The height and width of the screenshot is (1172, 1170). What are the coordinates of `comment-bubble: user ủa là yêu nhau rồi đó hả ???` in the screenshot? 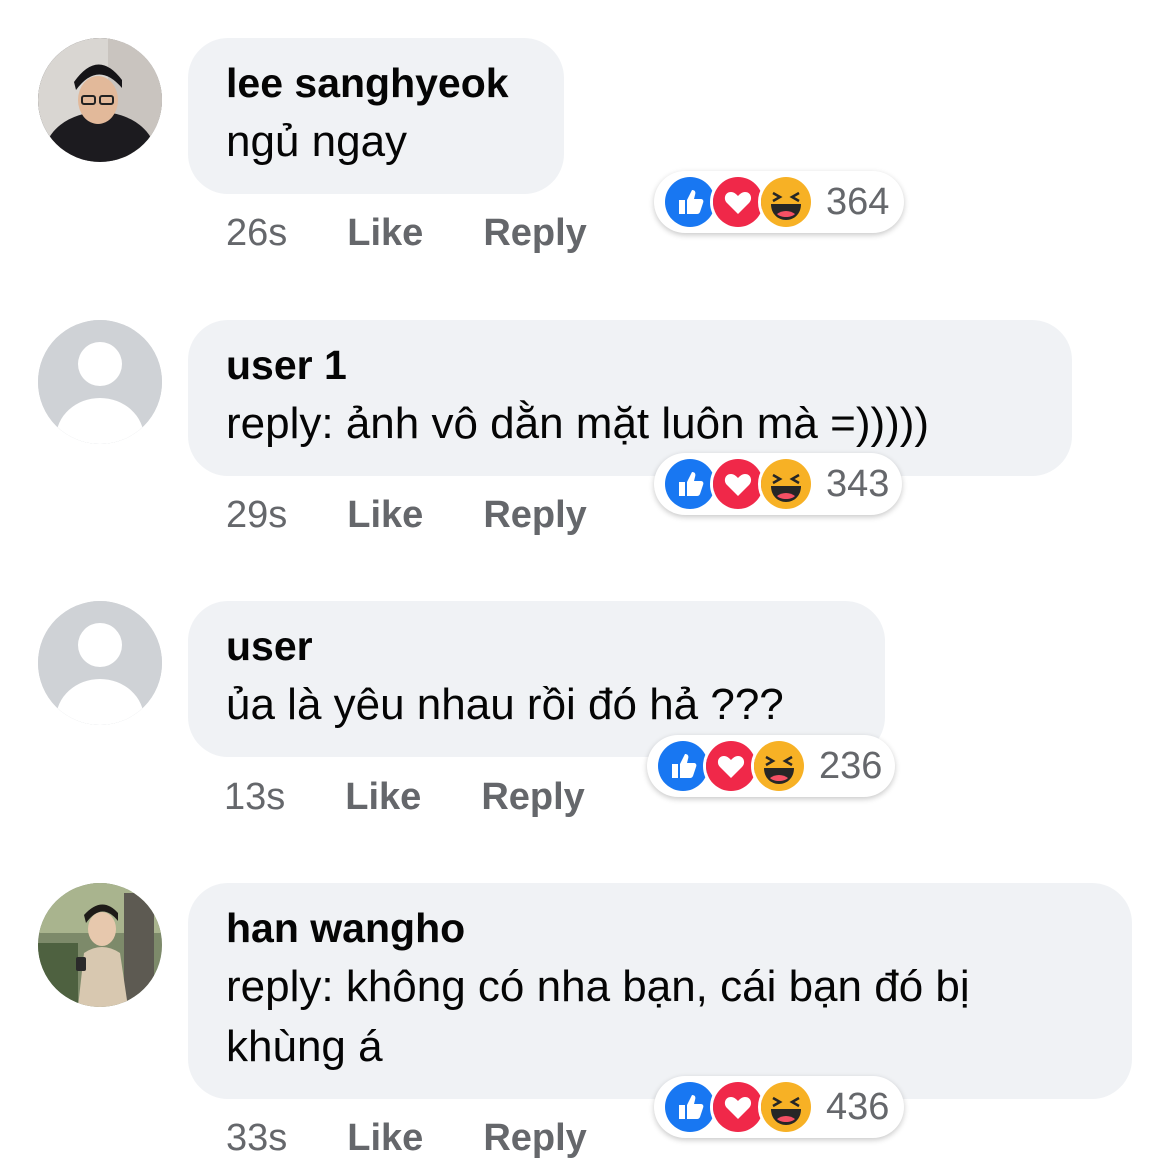 It's located at (536, 679).